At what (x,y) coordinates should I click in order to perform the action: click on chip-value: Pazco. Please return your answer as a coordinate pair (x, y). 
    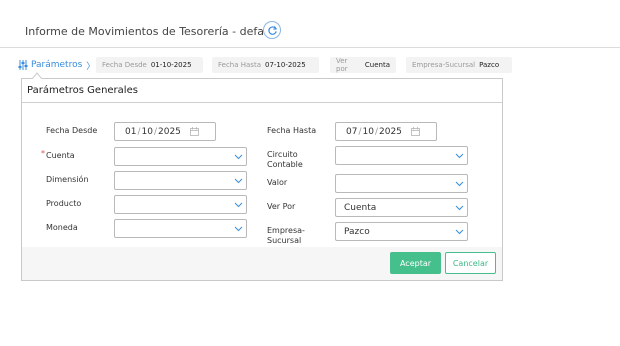
    Looking at the image, I should click on (489, 65).